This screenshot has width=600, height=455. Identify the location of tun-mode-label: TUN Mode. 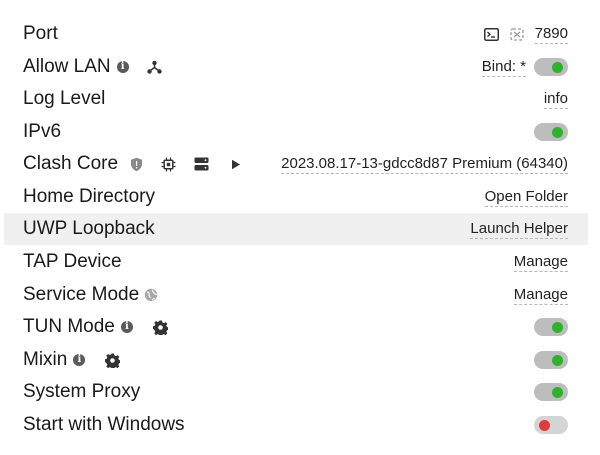
(69, 326).